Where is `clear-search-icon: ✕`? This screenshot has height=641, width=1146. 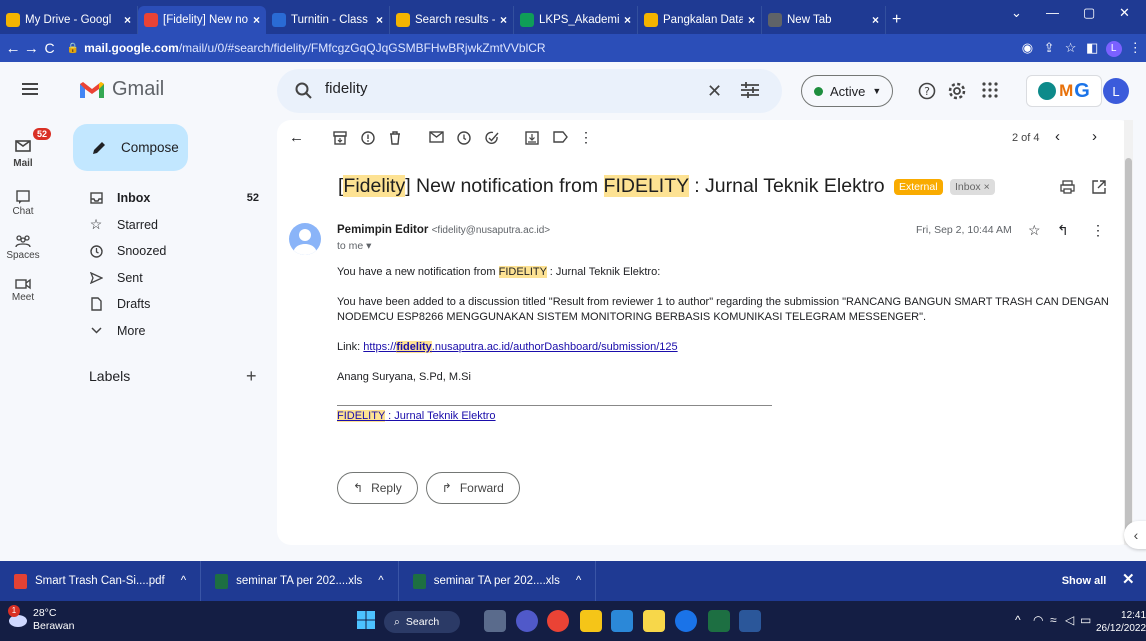
clear-search-icon: ✕ is located at coordinates (714, 91).